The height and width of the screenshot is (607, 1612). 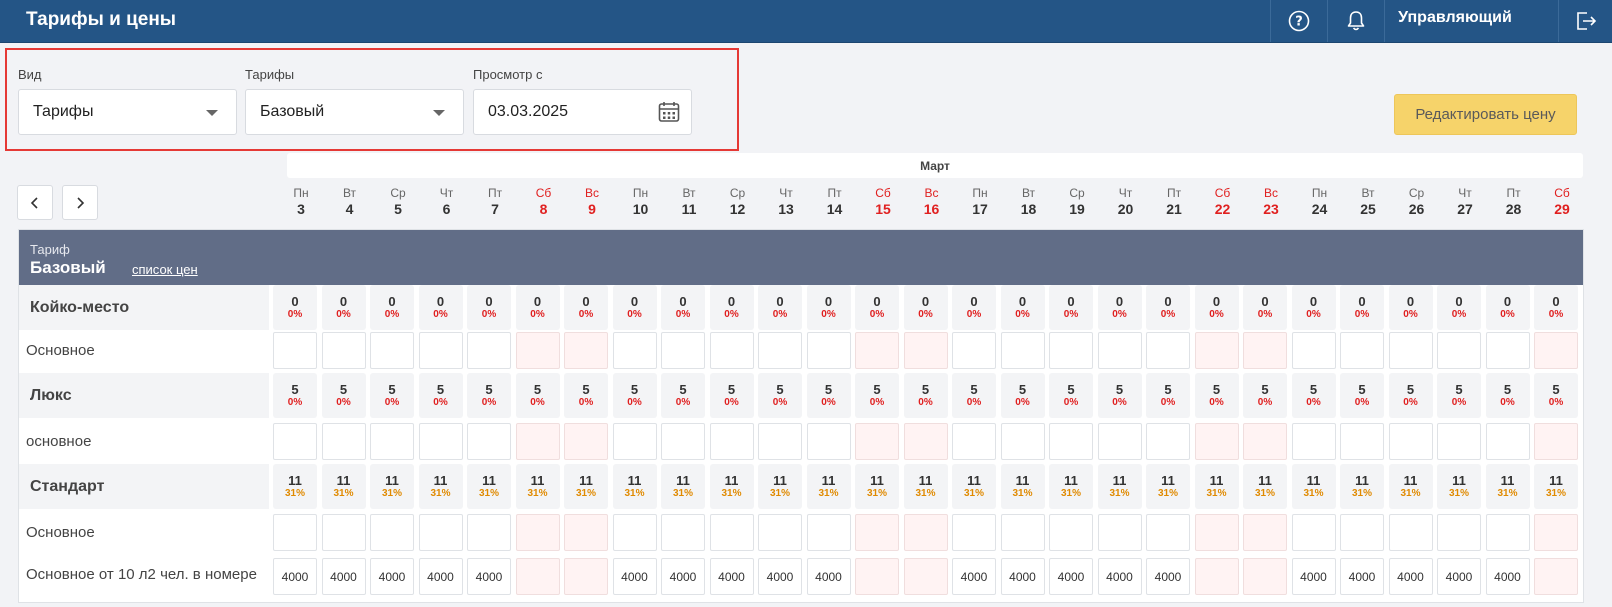 What do you see at coordinates (127, 112) in the screenshot?
I see `view-select: Тарифы` at bounding box center [127, 112].